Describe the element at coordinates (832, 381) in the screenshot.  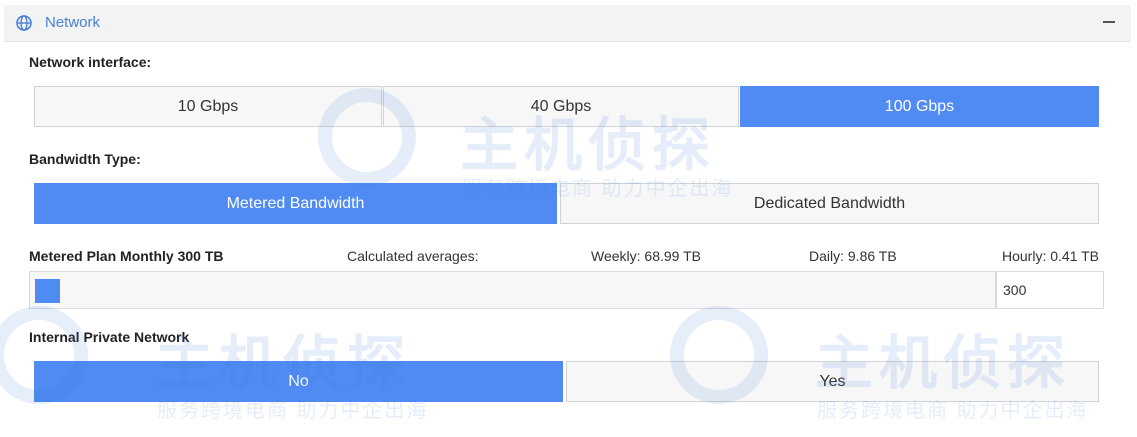
I see `private-network-option-yes: Yes` at that location.